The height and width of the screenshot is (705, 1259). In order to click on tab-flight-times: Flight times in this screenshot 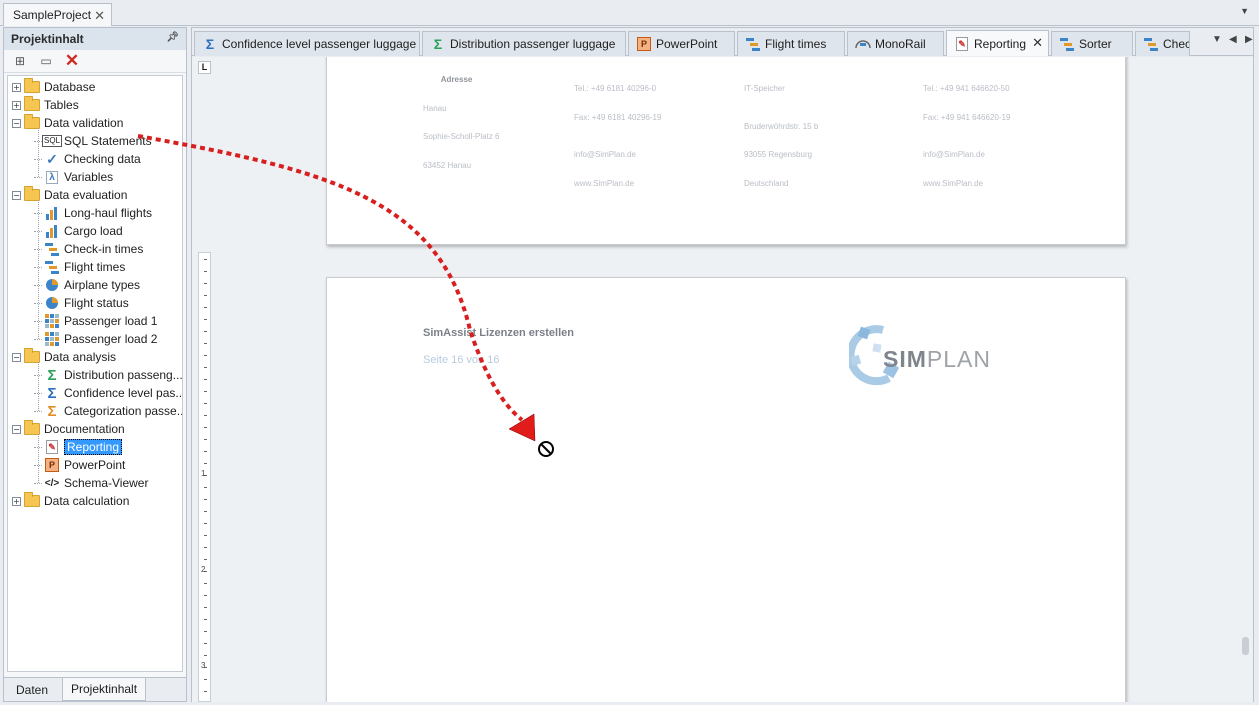, I will do `click(791, 43)`.